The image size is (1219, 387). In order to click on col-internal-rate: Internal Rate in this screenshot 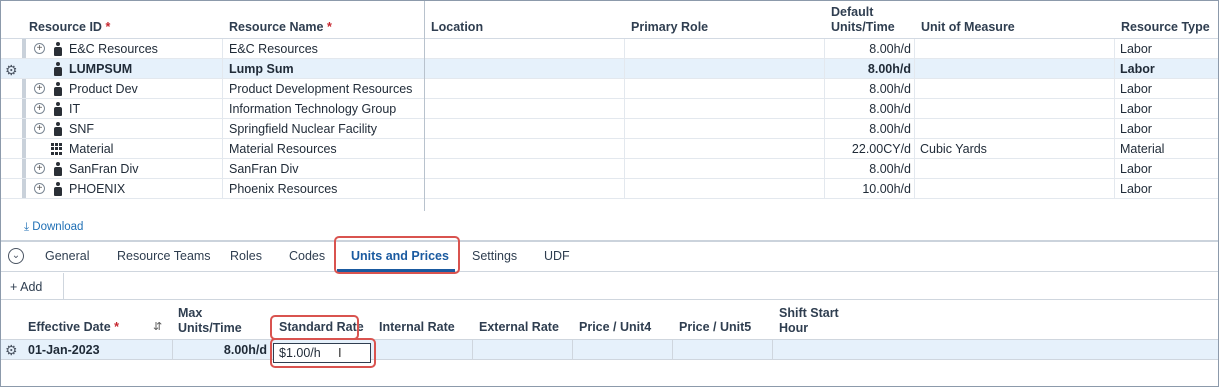, I will do `click(417, 327)`.